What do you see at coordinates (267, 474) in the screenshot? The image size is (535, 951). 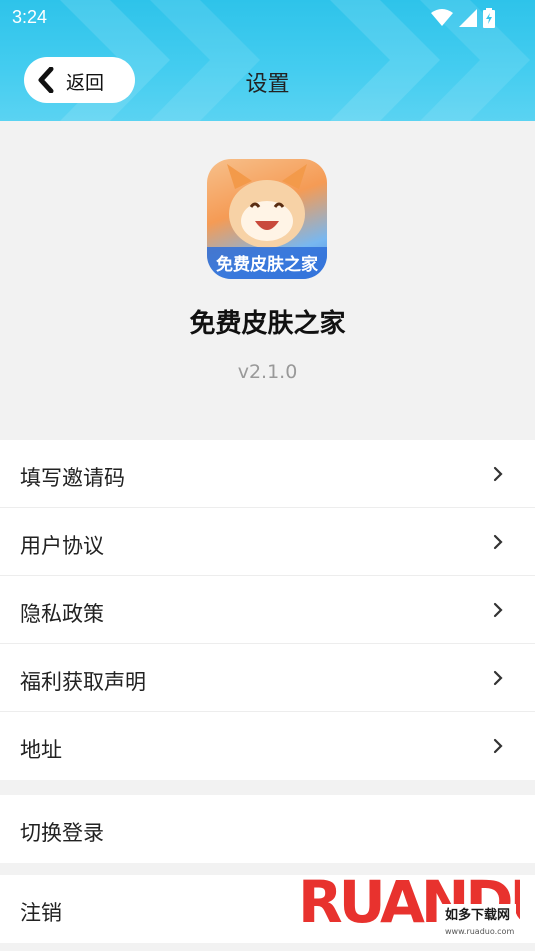 I see `menu-item-invite-code: 填写邀请码` at bounding box center [267, 474].